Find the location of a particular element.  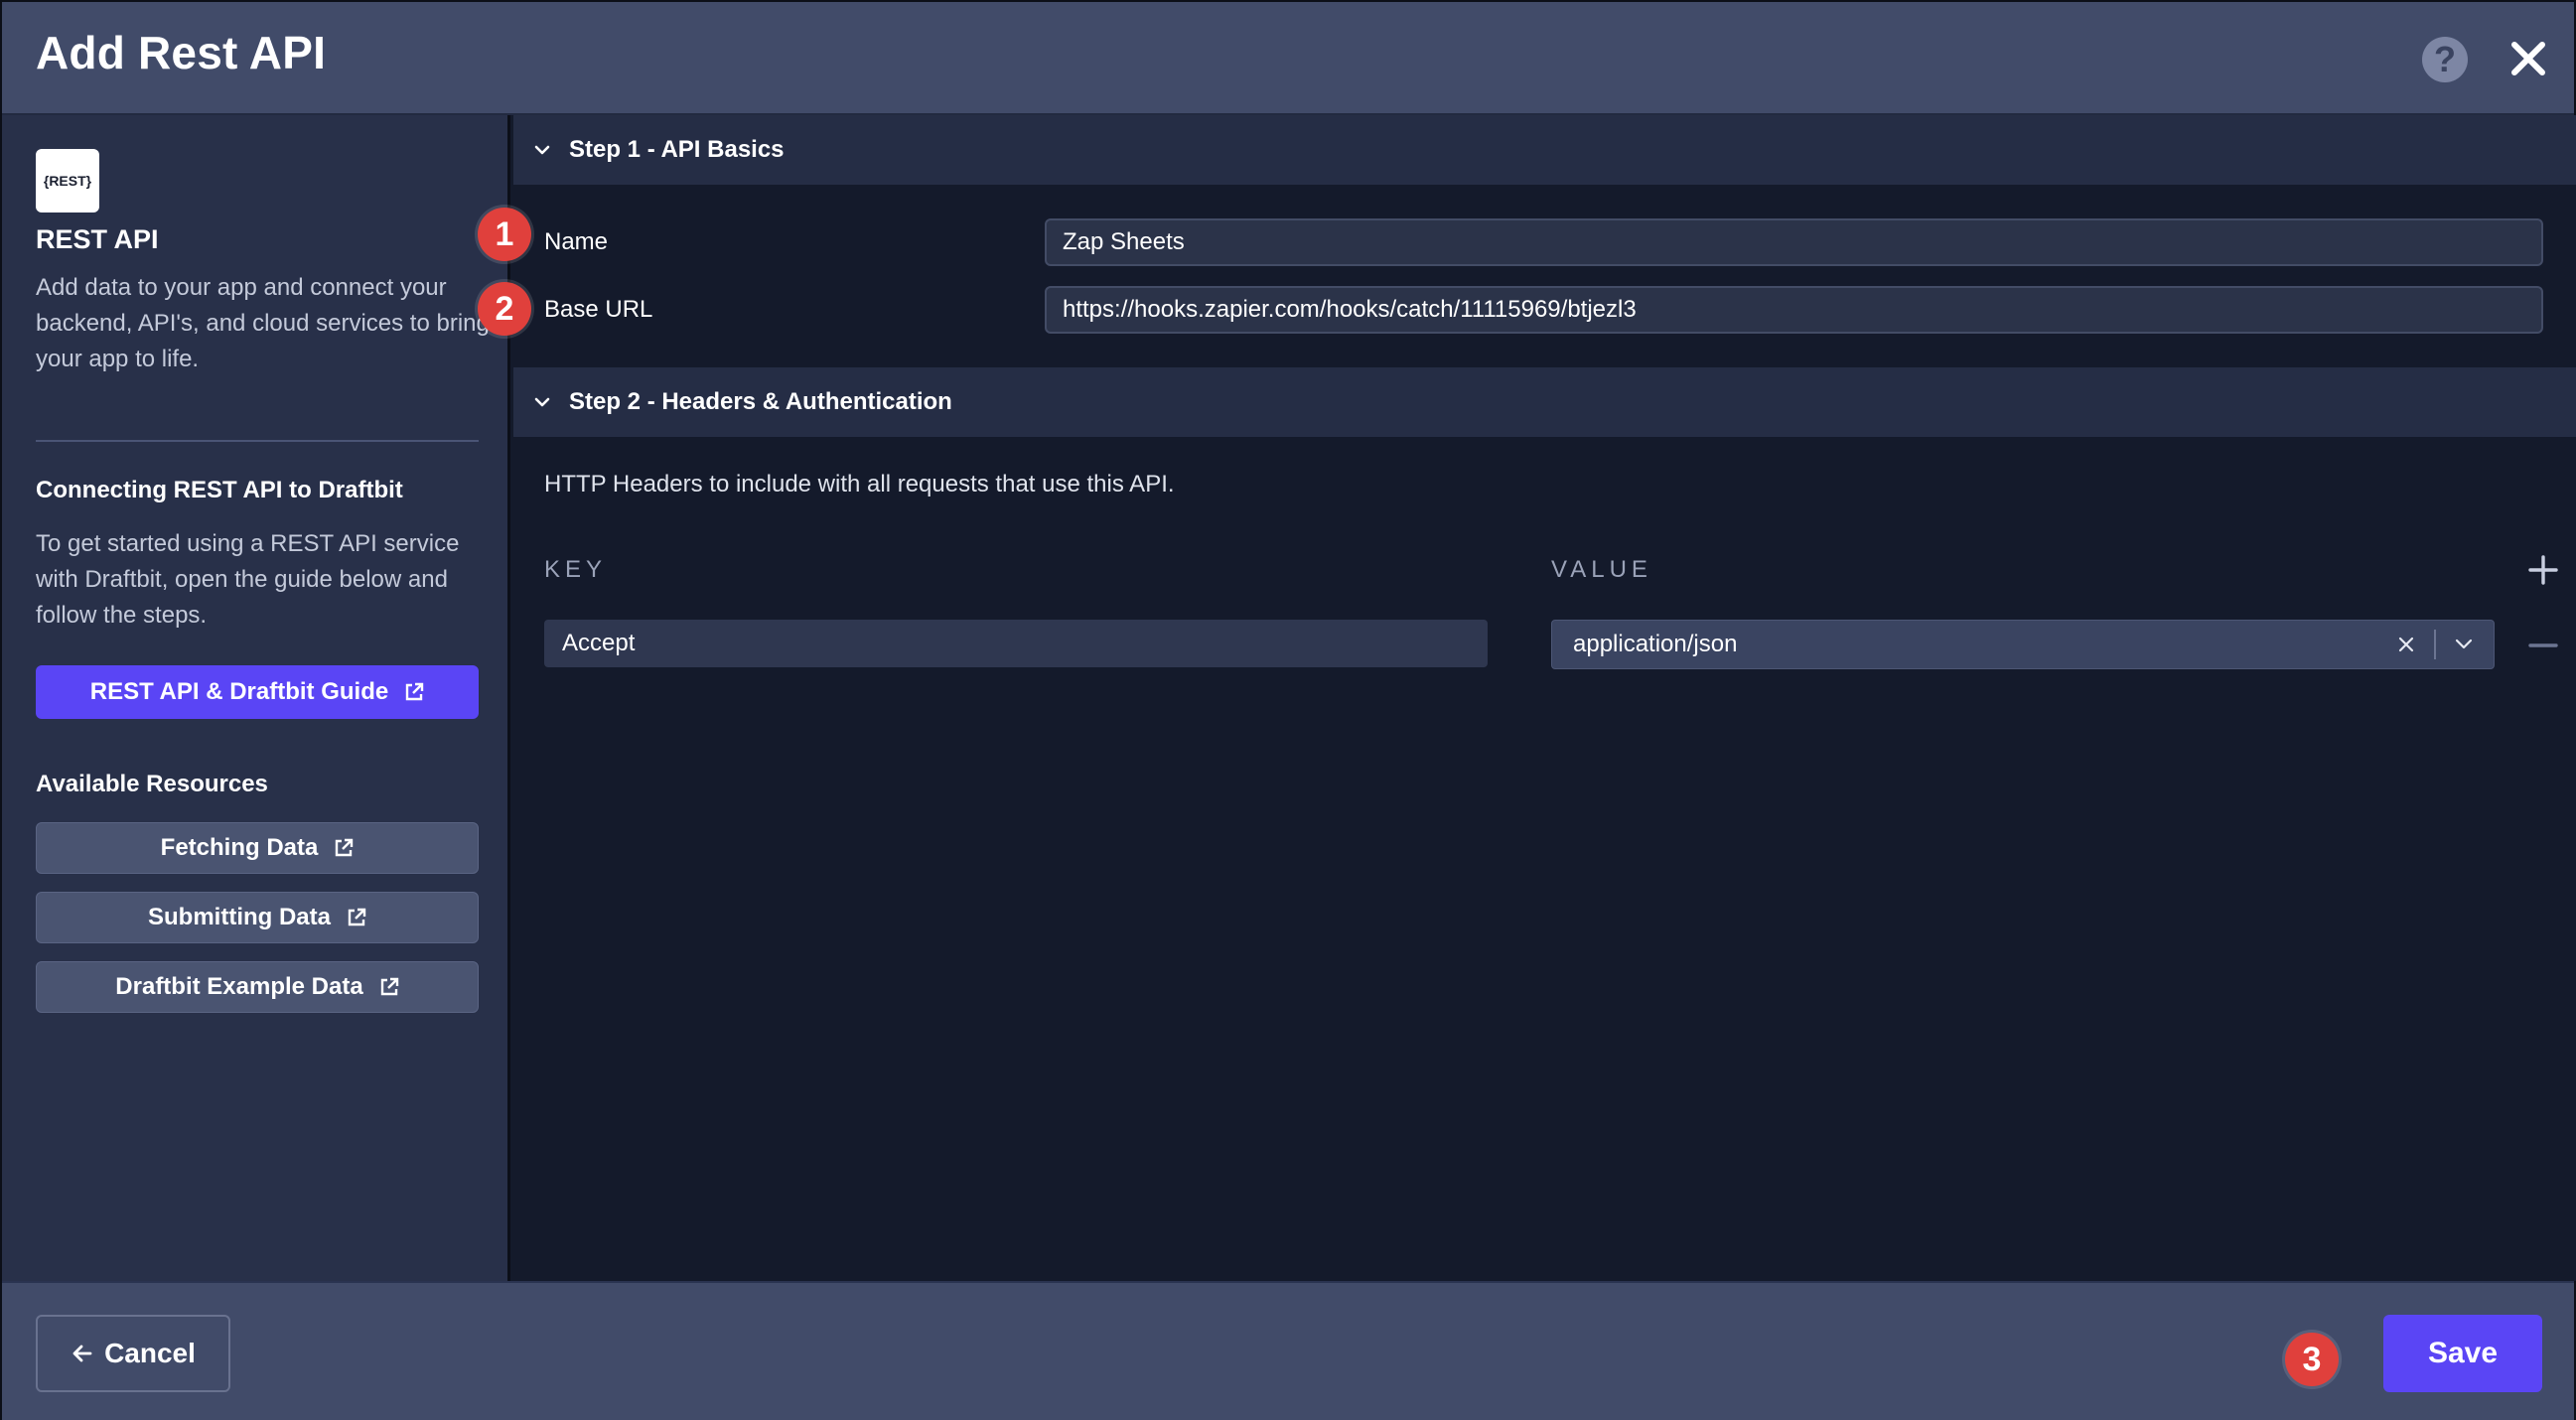

step2-header: Step 2 - Headers & Authentication is located at coordinates (1544, 402).